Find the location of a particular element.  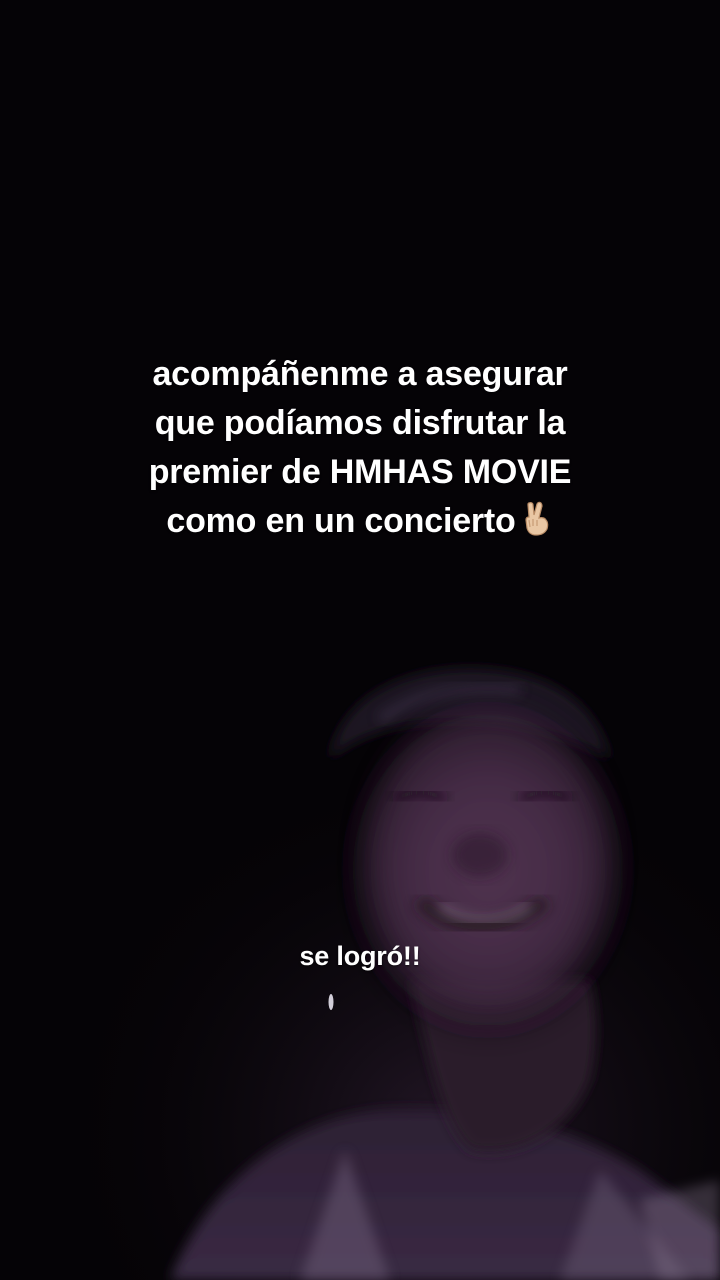

caption-line-4: como en un concierto is located at coordinates (341, 521).